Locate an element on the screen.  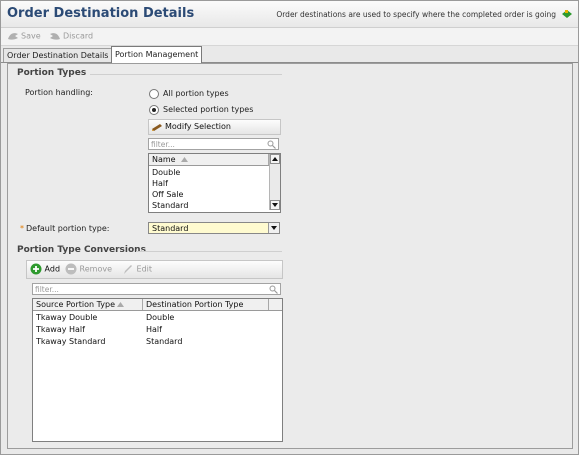
scroll-up-button is located at coordinates (275, 159).